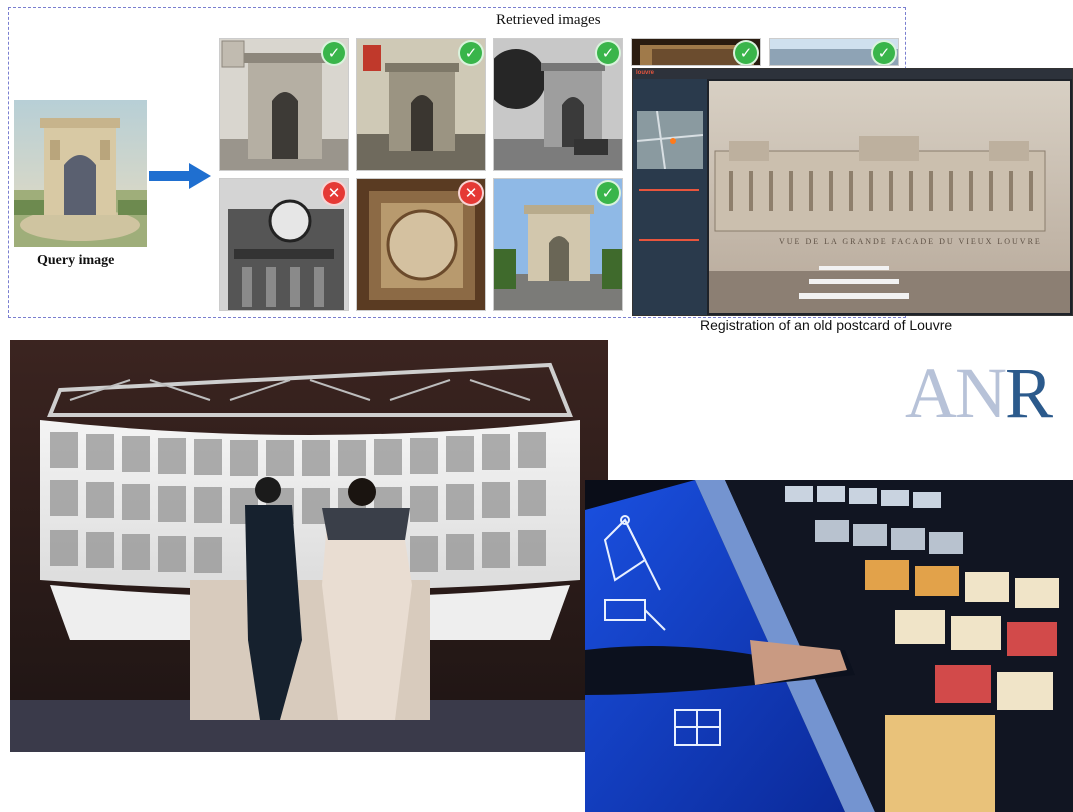 The image size is (1073, 812). What do you see at coordinates (284, 104) in the screenshot?
I see `result-thumb-1: ✓` at bounding box center [284, 104].